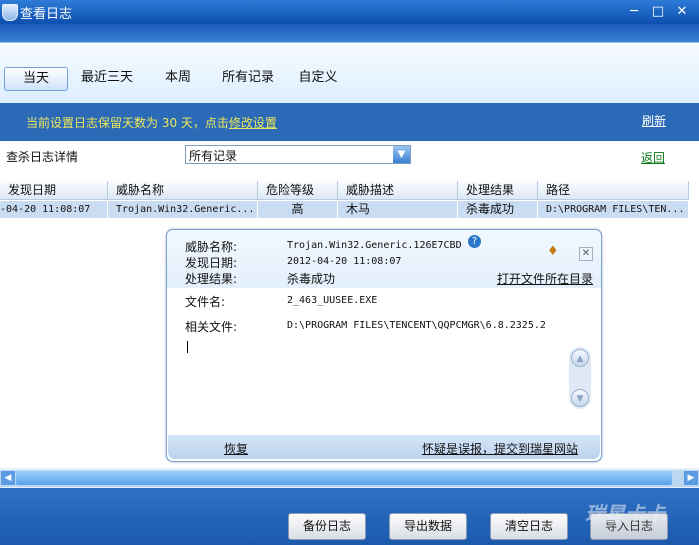 This screenshot has width=699, height=545. What do you see at coordinates (253, 123) in the screenshot?
I see `modify-settings-link: 修改设置` at bounding box center [253, 123].